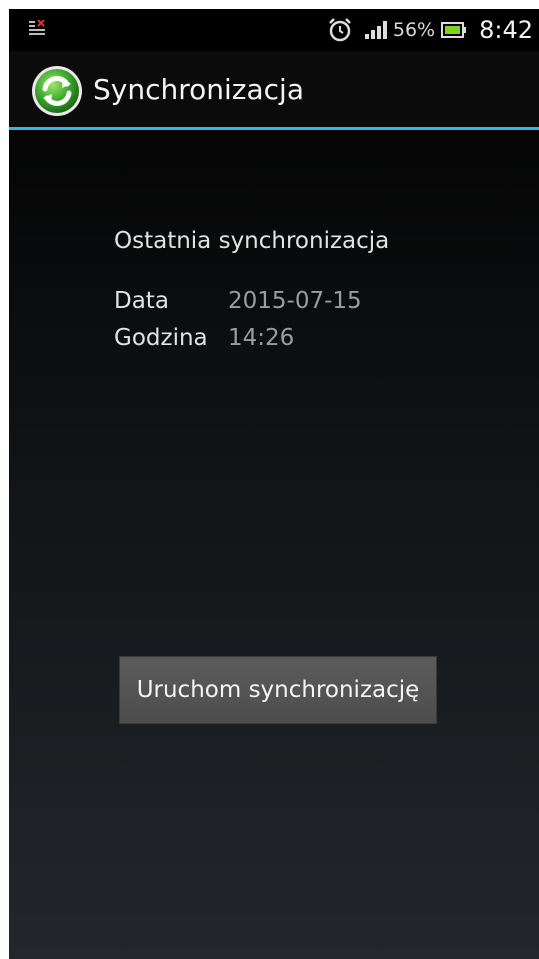 Image resolution: width=539 pixels, height=959 pixels. What do you see at coordinates (141, 301) in the screenshot?
I see `date-label: Data` at bounding box center [141, 301].